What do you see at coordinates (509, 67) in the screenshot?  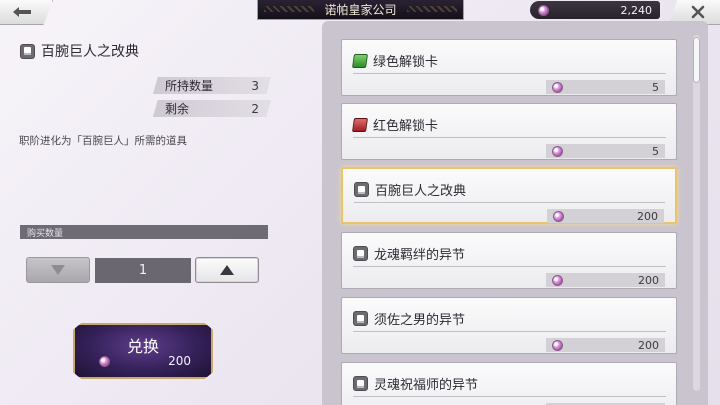 I see `shop-item-green-unlock-card: 绿色解锁卡 5` at bounding box center [509, 67].